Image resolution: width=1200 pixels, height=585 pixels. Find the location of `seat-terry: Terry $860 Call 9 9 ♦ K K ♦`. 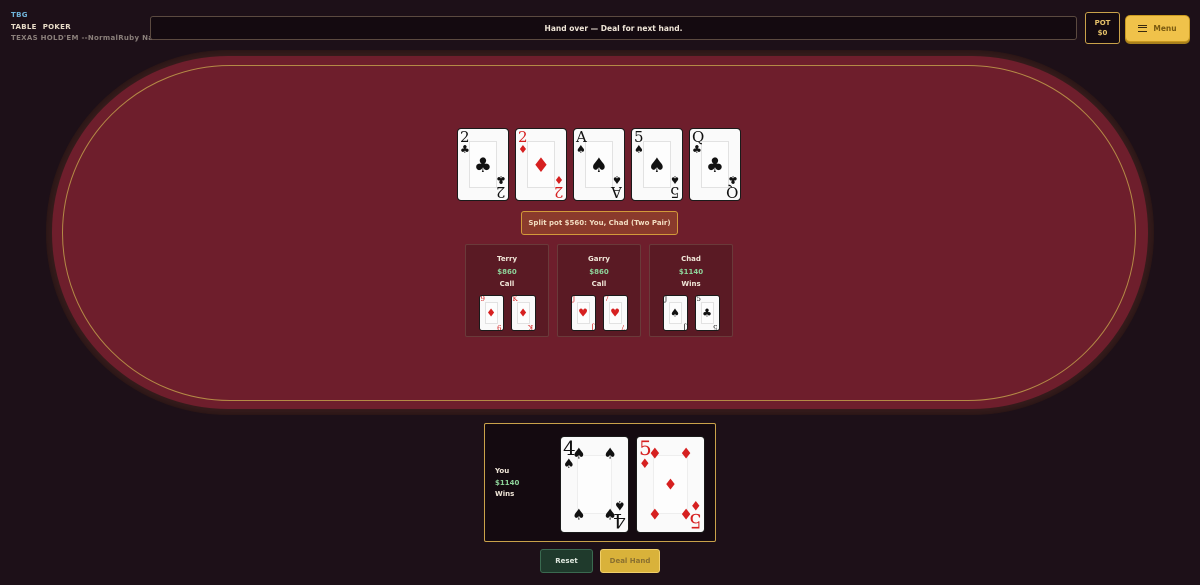

seat-terry: Terry $860 Call 9 9 ♦ K K ♦ is located at coordinates (507, 290).